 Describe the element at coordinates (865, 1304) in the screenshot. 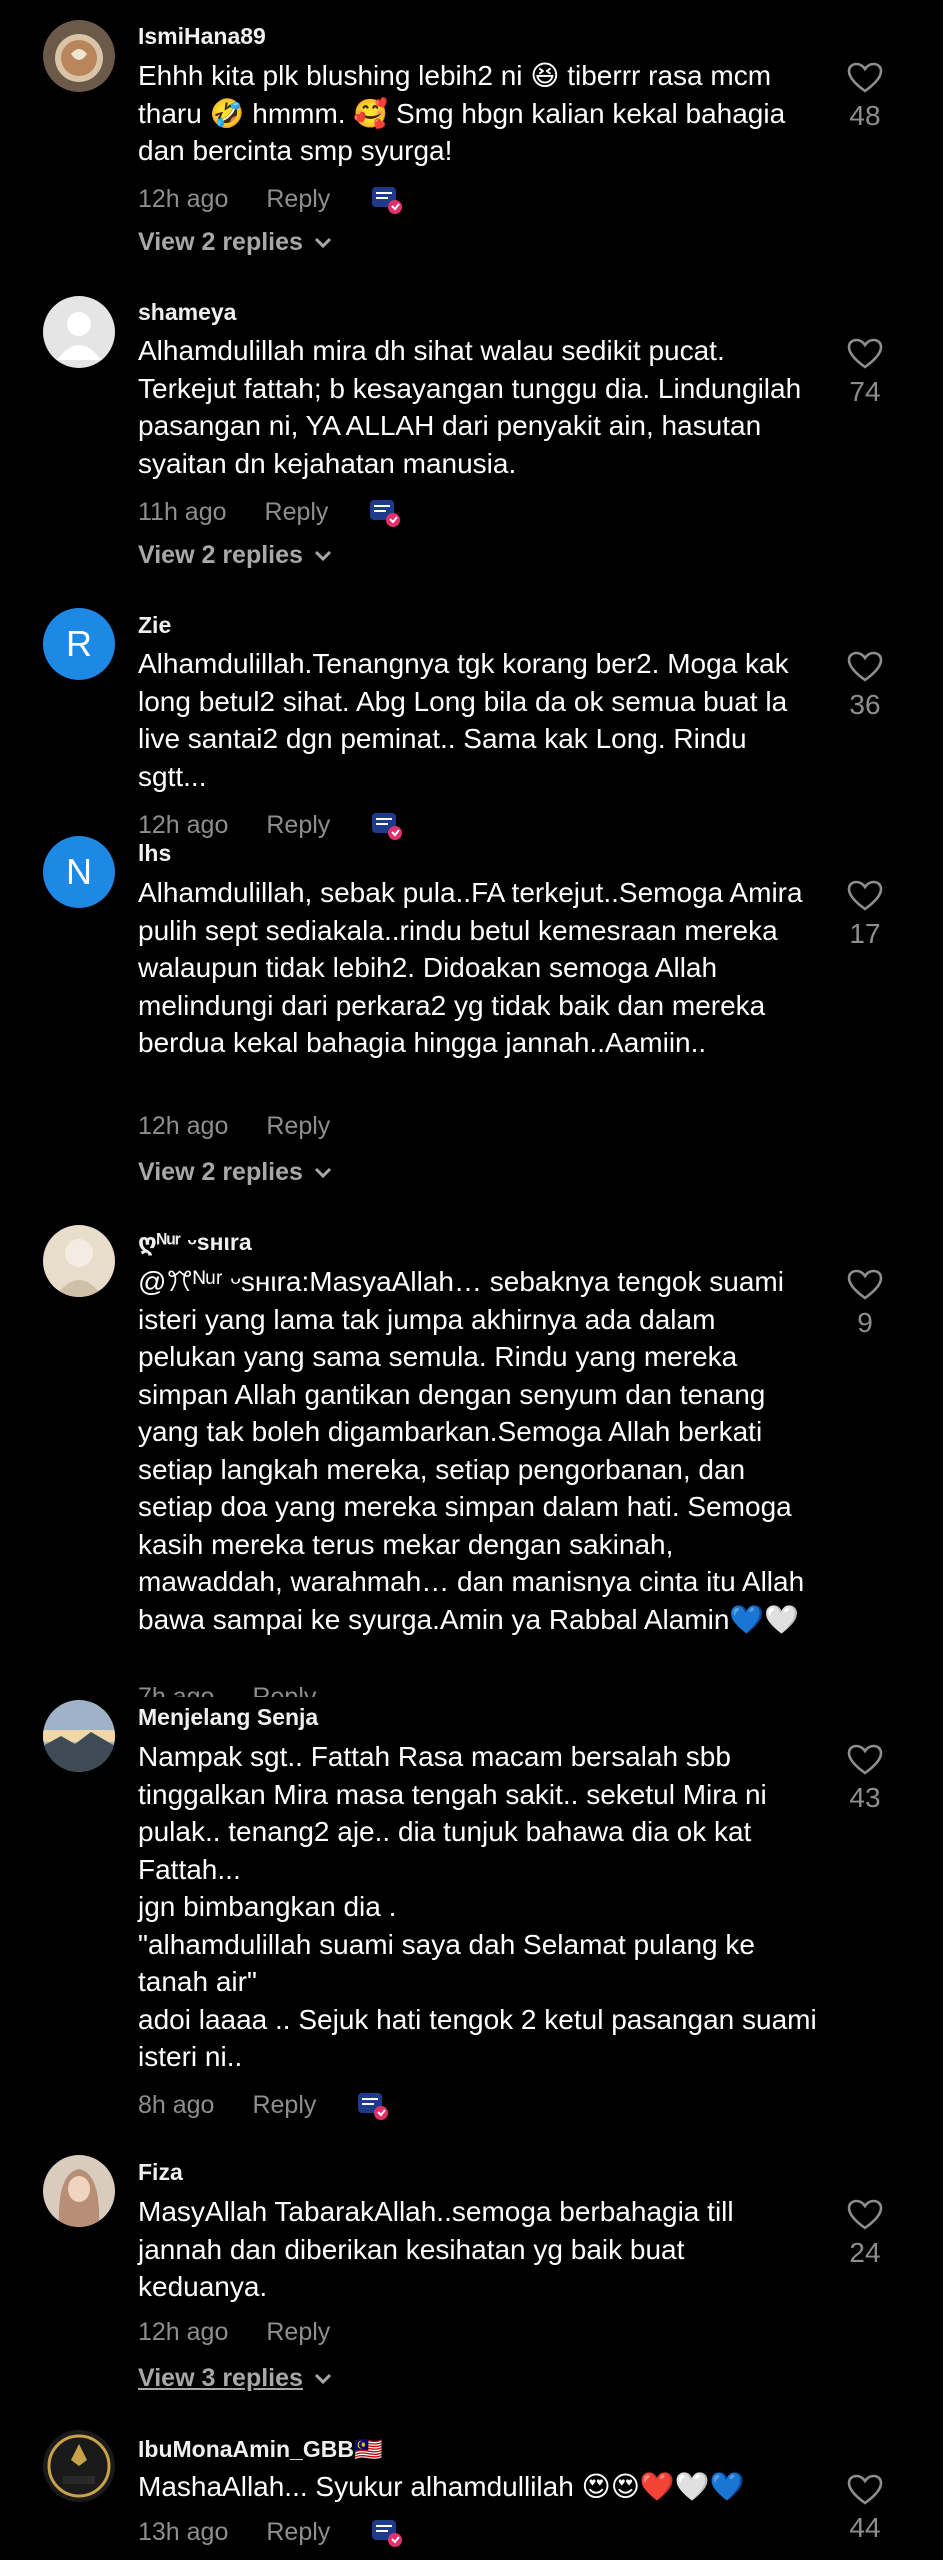

I see `like-button: 9` at that location.